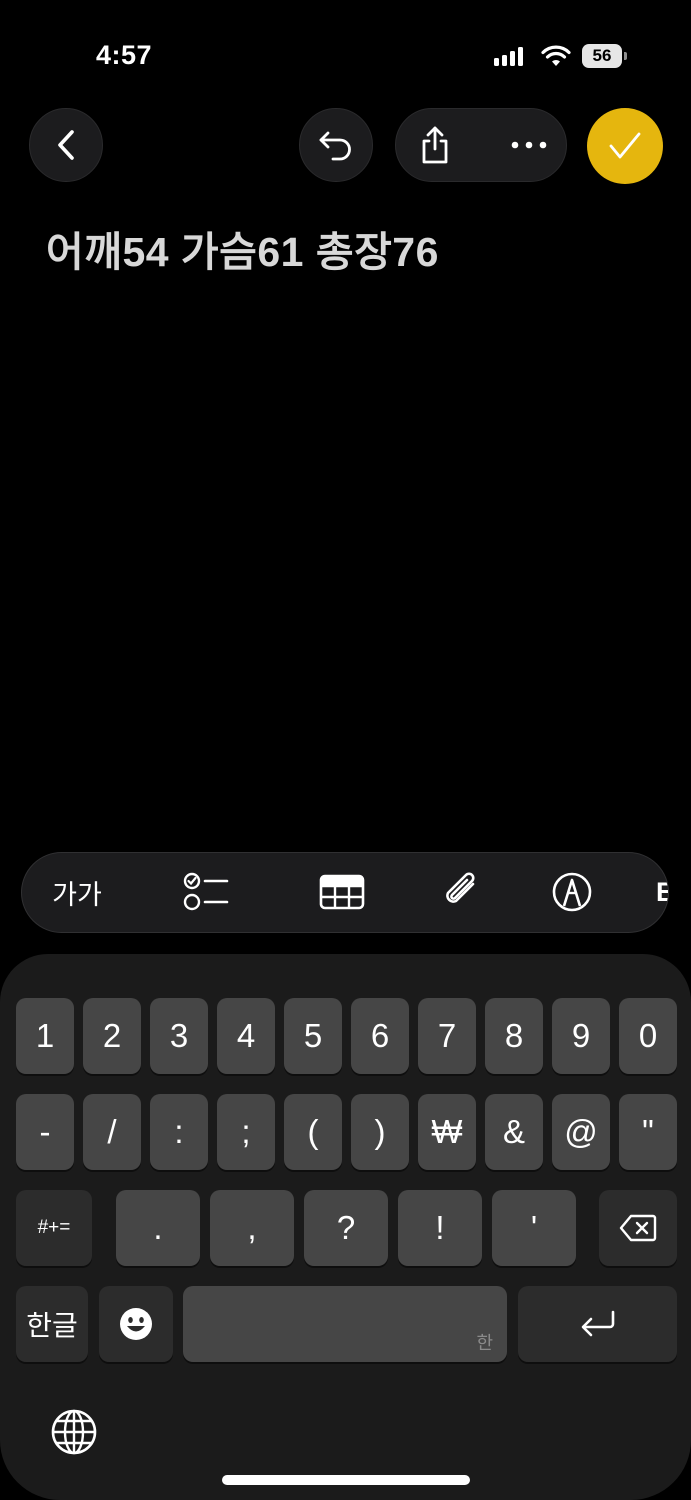 Image resolution: width=691 pixels, height=1500 pixels. I want to click on key-symbol: ;, so click(246, 1132).